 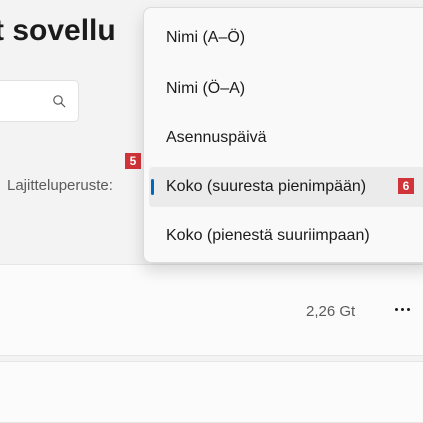 I want to click on sort-option-install-date: Asennuspäivä, so click(x=286, y=138).